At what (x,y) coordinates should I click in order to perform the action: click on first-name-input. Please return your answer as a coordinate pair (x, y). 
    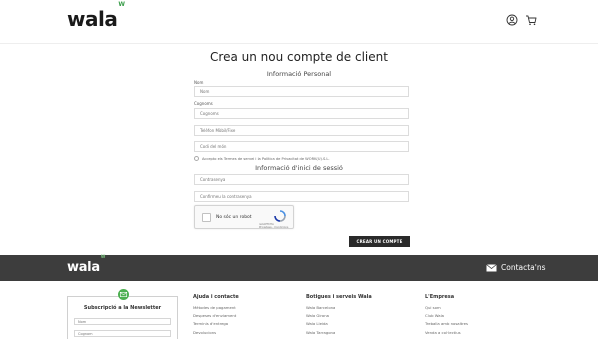
    Looking at the image, I should click on (301, 91).